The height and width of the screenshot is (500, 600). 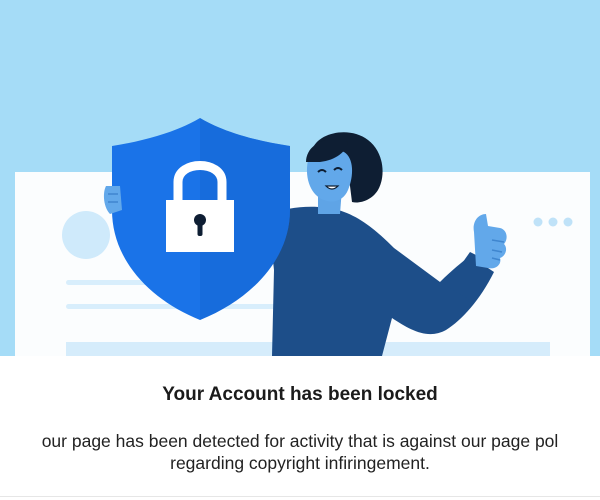 What do you see at coordinates (86, 235) in the screenshot?
I see `card-avatar-circle` at bounding box center [86, 235].